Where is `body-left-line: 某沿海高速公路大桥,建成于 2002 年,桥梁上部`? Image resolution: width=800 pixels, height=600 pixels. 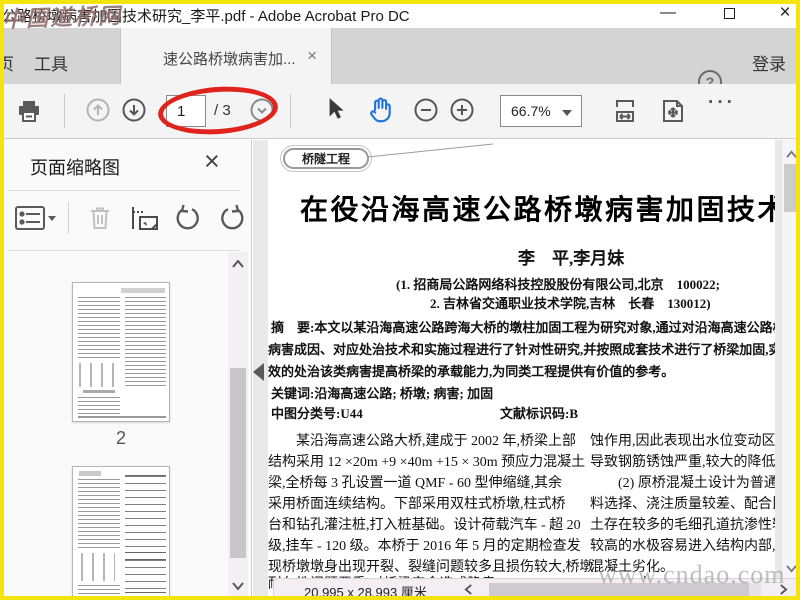
body-left-line: 某沿海高速公路大桥,建成于 2002 年,桥梁上部 is located at coordinates (422, 441).